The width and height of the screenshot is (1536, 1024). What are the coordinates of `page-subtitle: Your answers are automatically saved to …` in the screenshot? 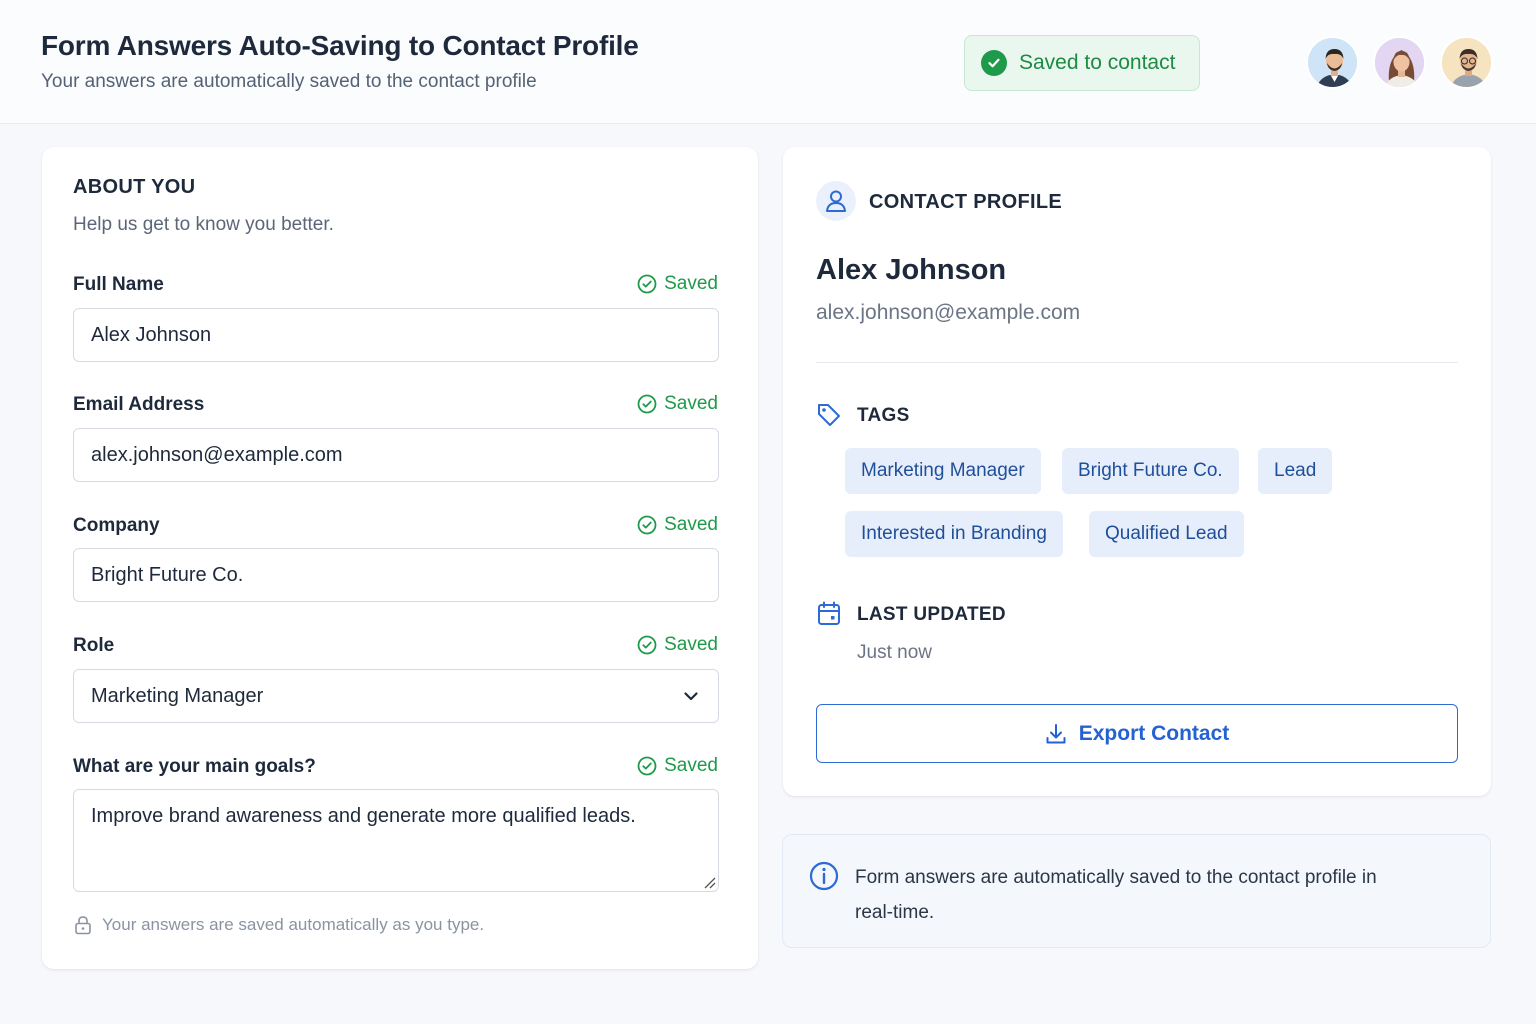 It's located at (289, 81).